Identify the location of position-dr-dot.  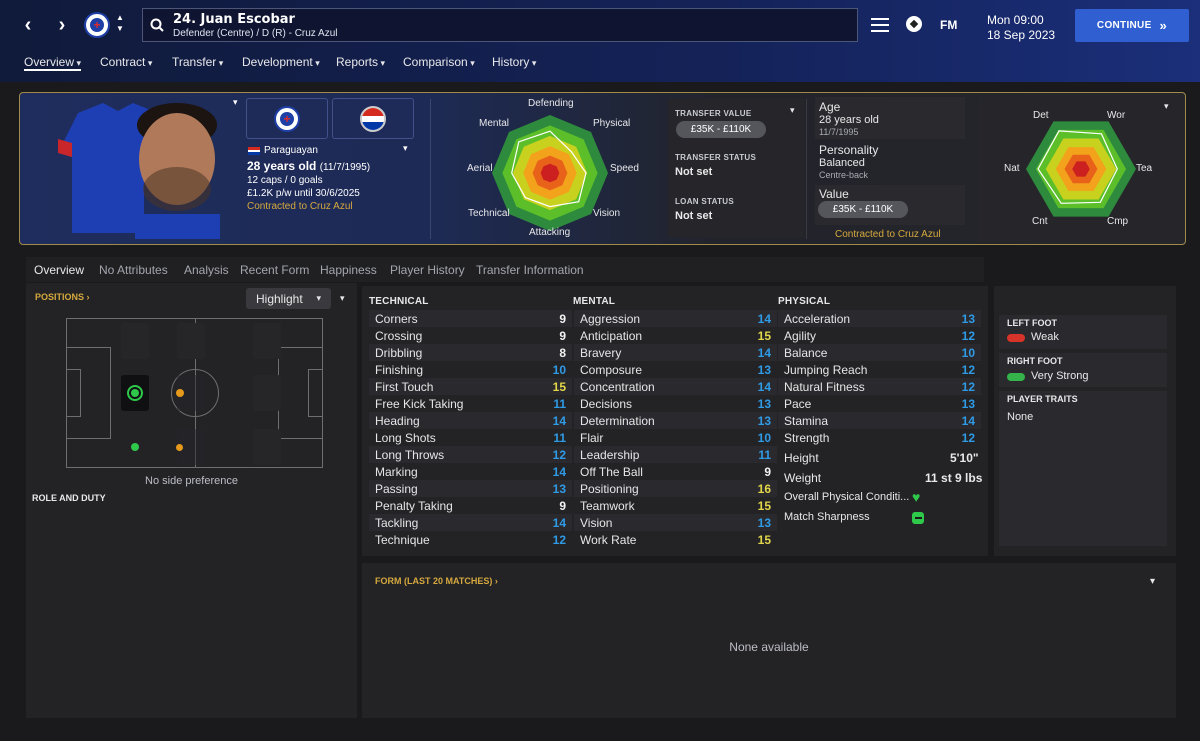
(135, 447).